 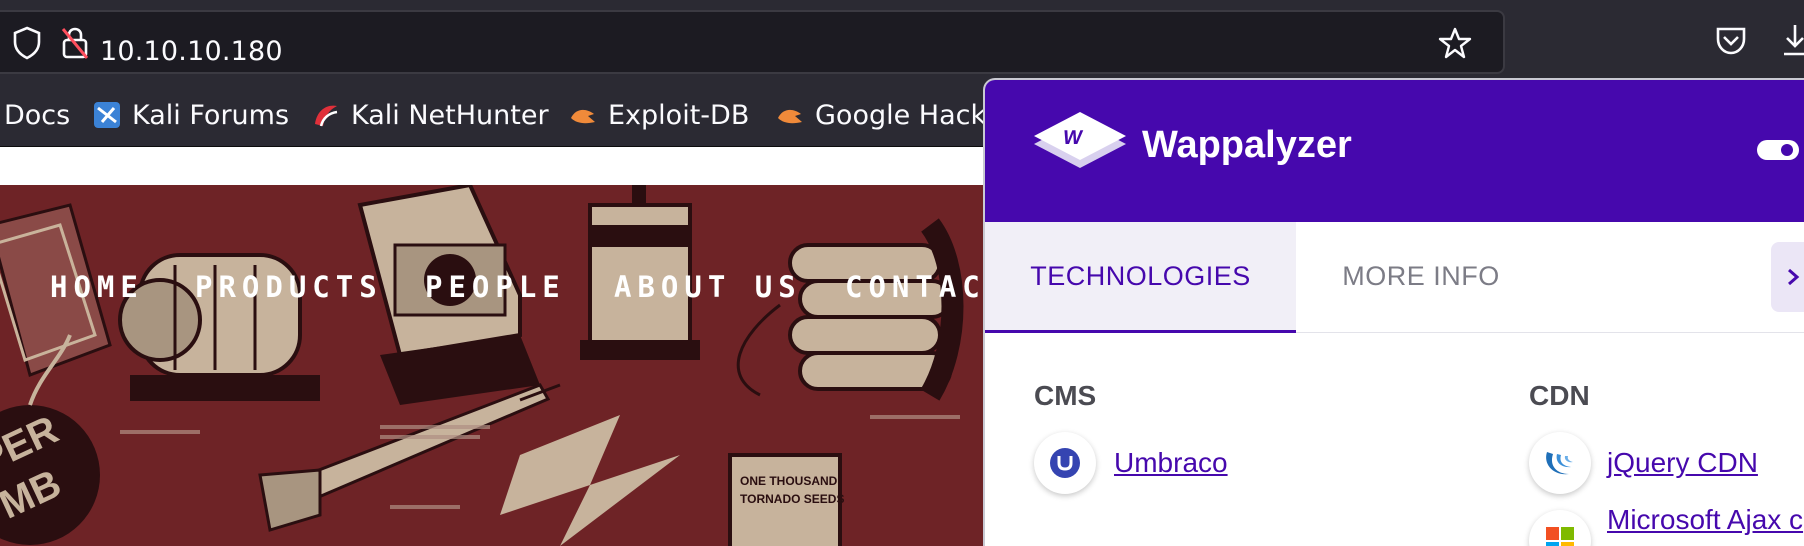 I want to click on bookmark-star-icon, so click(x=1455, y=43).